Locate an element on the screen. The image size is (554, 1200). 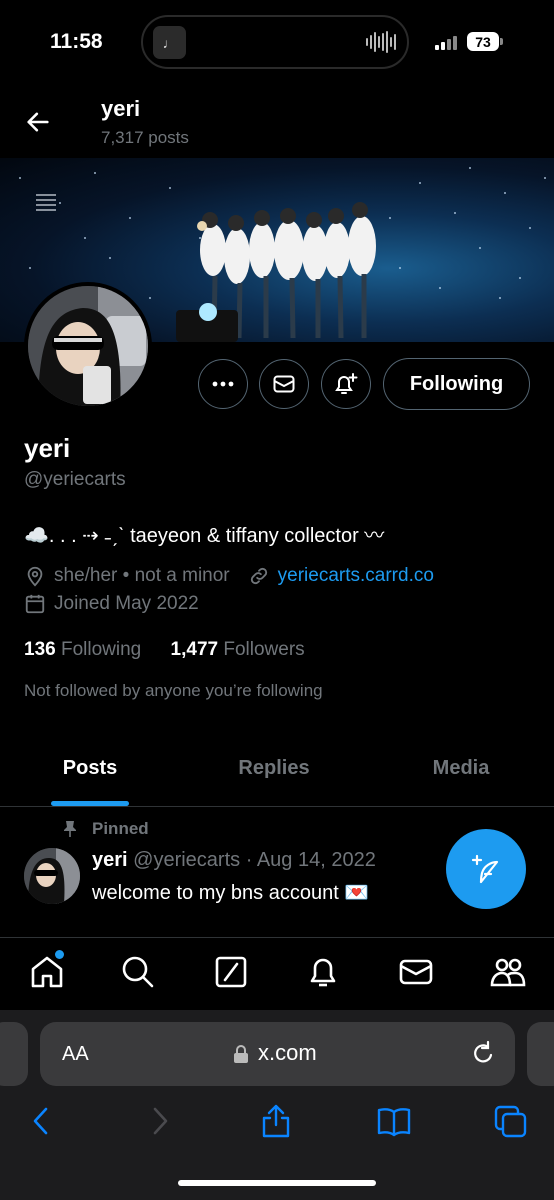
browser-forward-icon is located at coordinates (160, 1121).